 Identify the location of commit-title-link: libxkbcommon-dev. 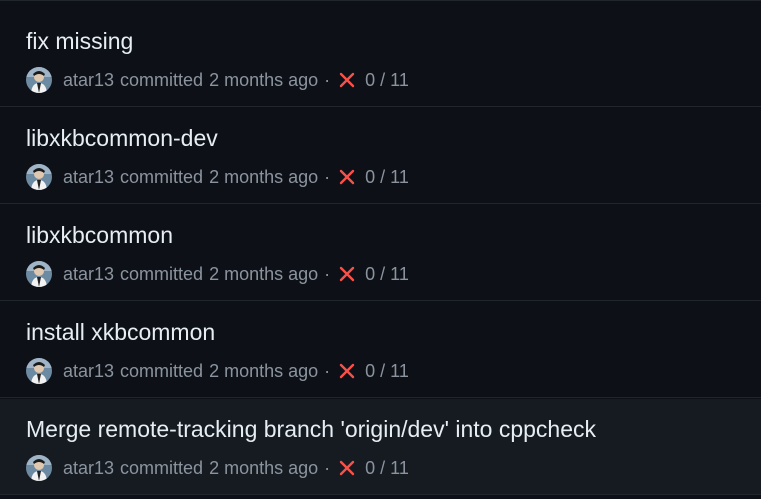
(122, 138).